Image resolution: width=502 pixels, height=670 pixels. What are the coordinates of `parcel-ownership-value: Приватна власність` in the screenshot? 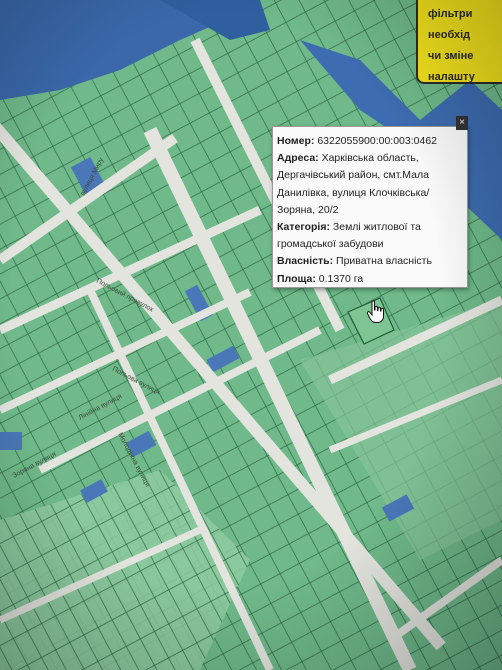 It's located at (384, 261).